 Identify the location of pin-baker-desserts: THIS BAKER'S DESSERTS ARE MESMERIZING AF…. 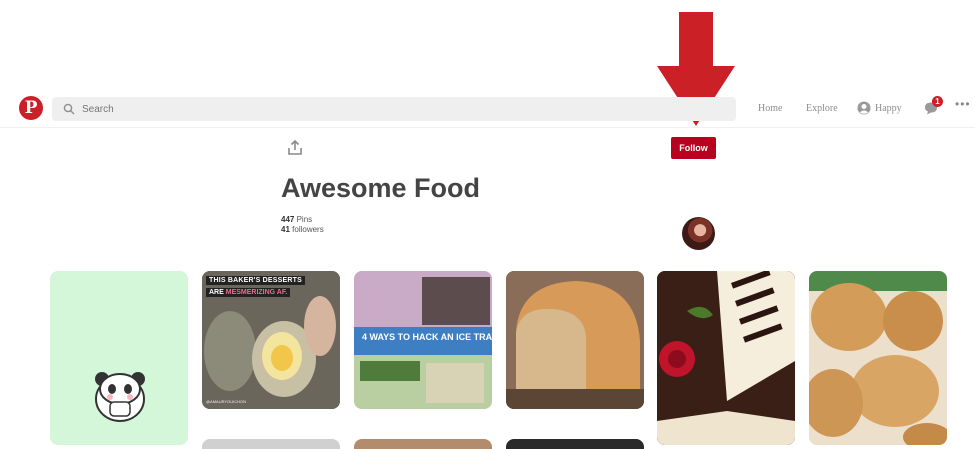
(271, 340).